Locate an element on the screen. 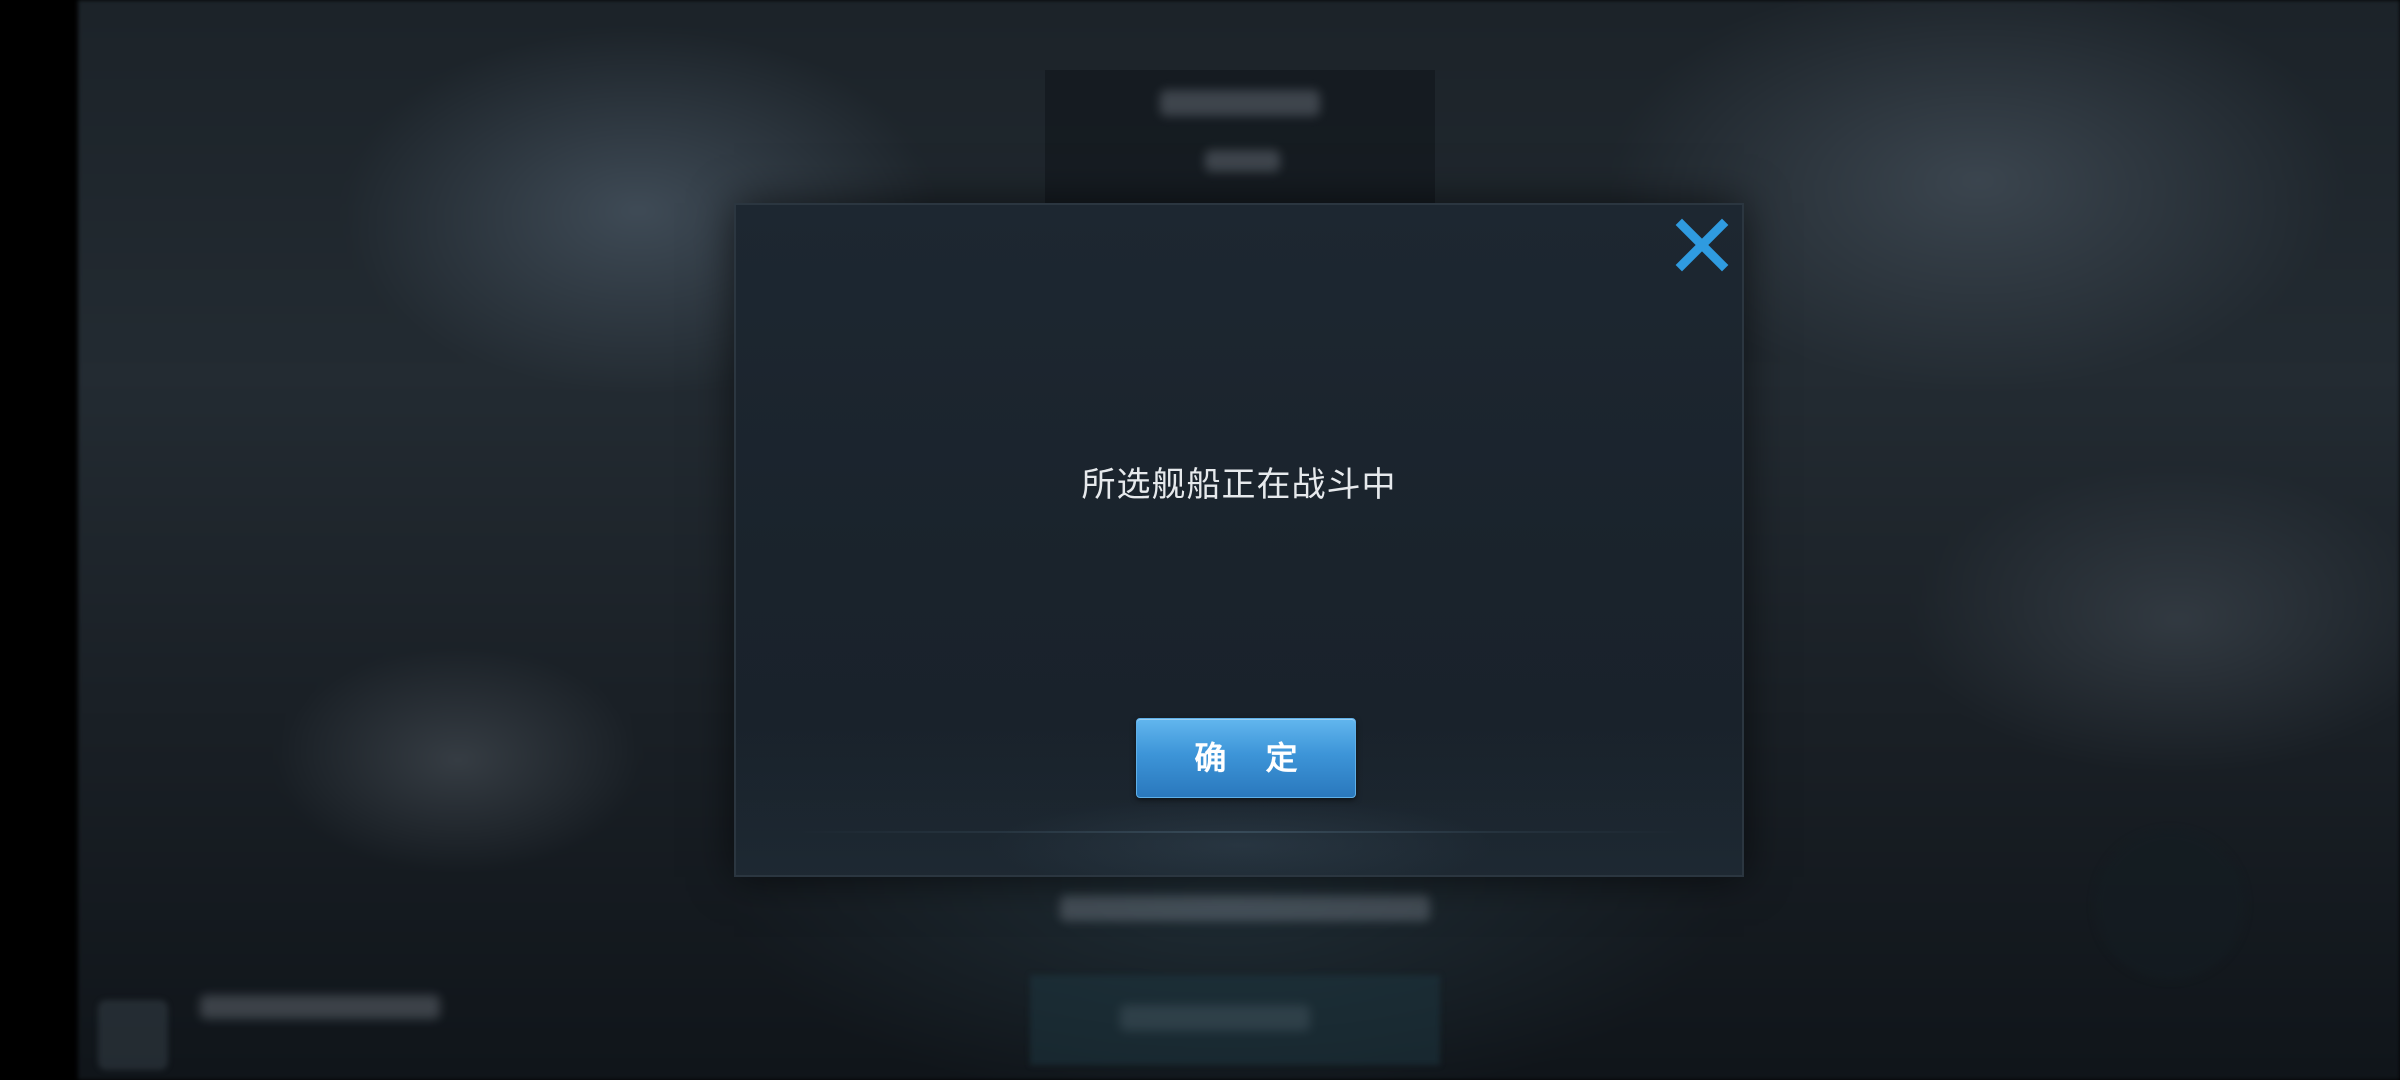 This screenshot has height=1080, width=2400. background-round-icon is located at coordinates (2170, 905).